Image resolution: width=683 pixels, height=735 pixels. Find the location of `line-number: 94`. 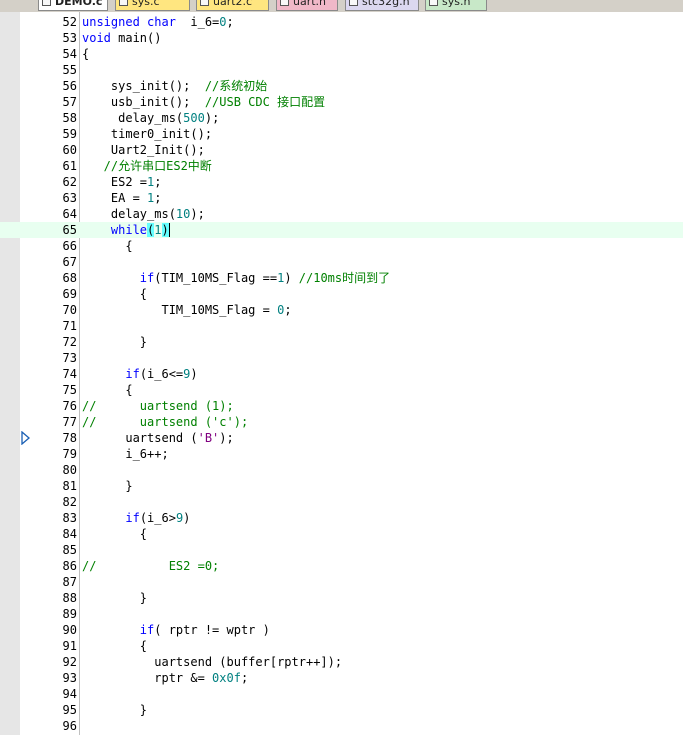

line-number: 94 is located at coordinates (69, 694).